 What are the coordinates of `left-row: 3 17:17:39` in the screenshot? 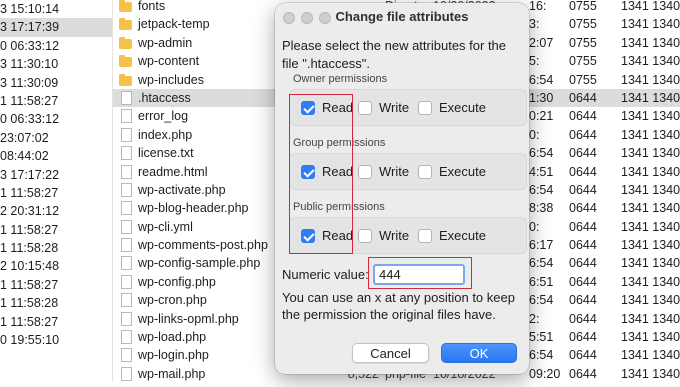 It's located at (56, 27).